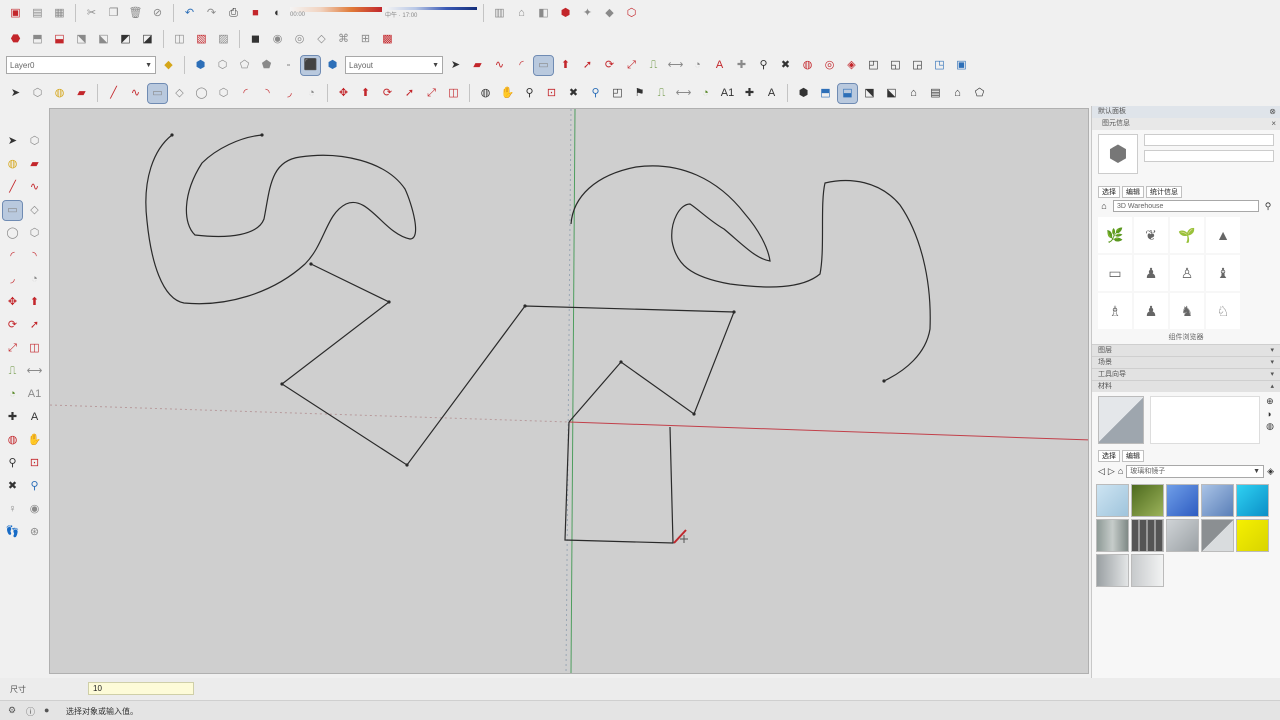 The image size is (1280, 720). What do you see at coordinates (168, 65) in the screenshot?
I see `layer-manager-icon: ◆` at bounding box center [168, 65].